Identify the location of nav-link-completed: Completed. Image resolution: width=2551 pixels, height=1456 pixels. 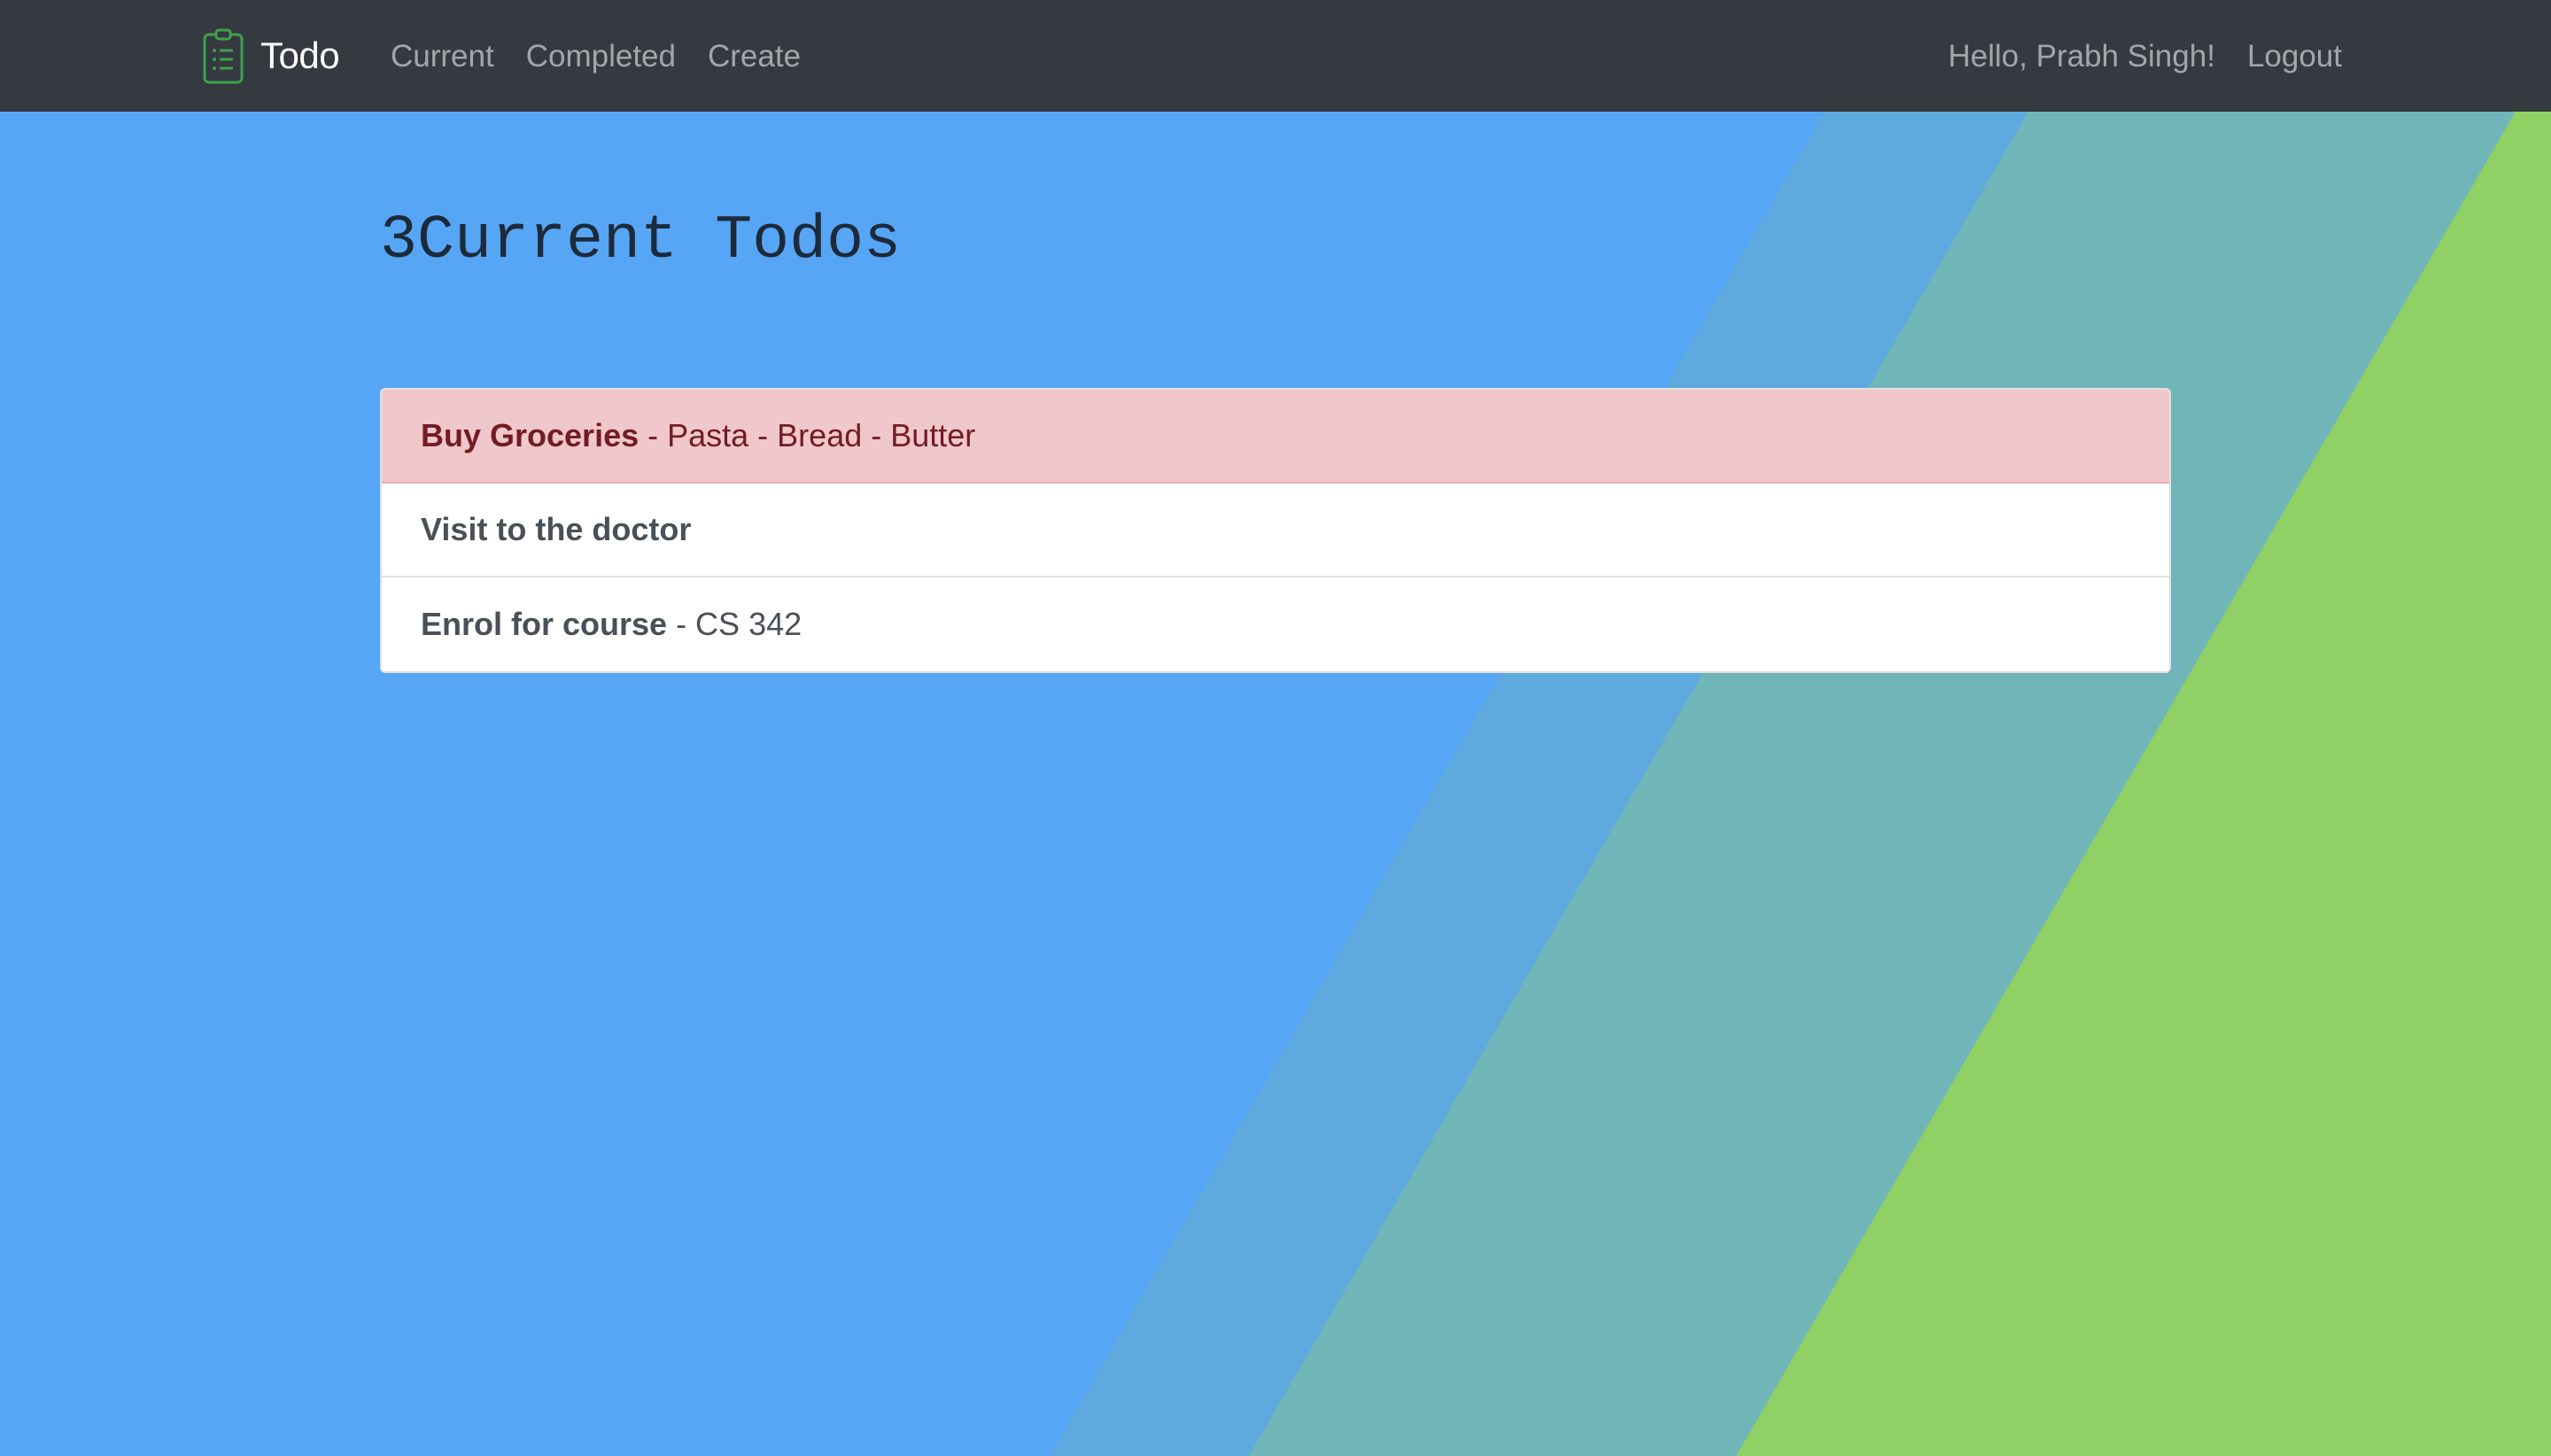
(601, 57).